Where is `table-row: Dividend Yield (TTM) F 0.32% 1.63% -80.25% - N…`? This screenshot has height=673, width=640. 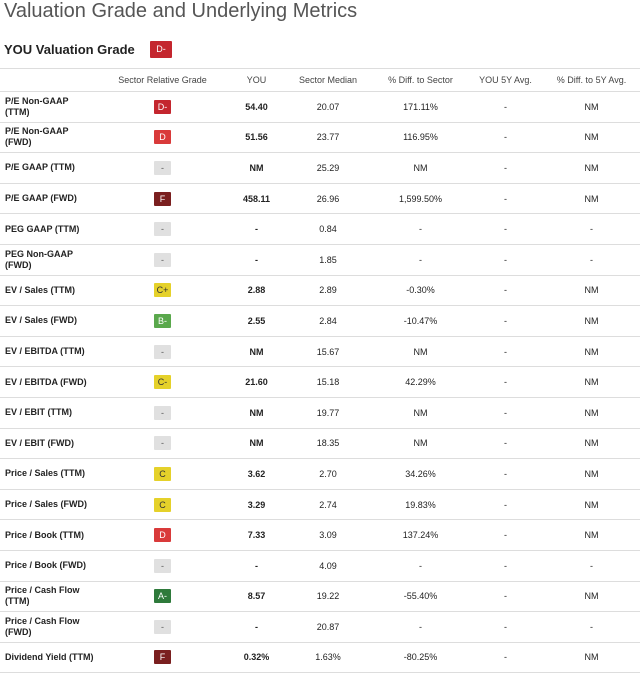
table-row: Dividend Yield (TTM) F 0.32% 1.63% -80.25% - N… is located at coordinates (320, 657).